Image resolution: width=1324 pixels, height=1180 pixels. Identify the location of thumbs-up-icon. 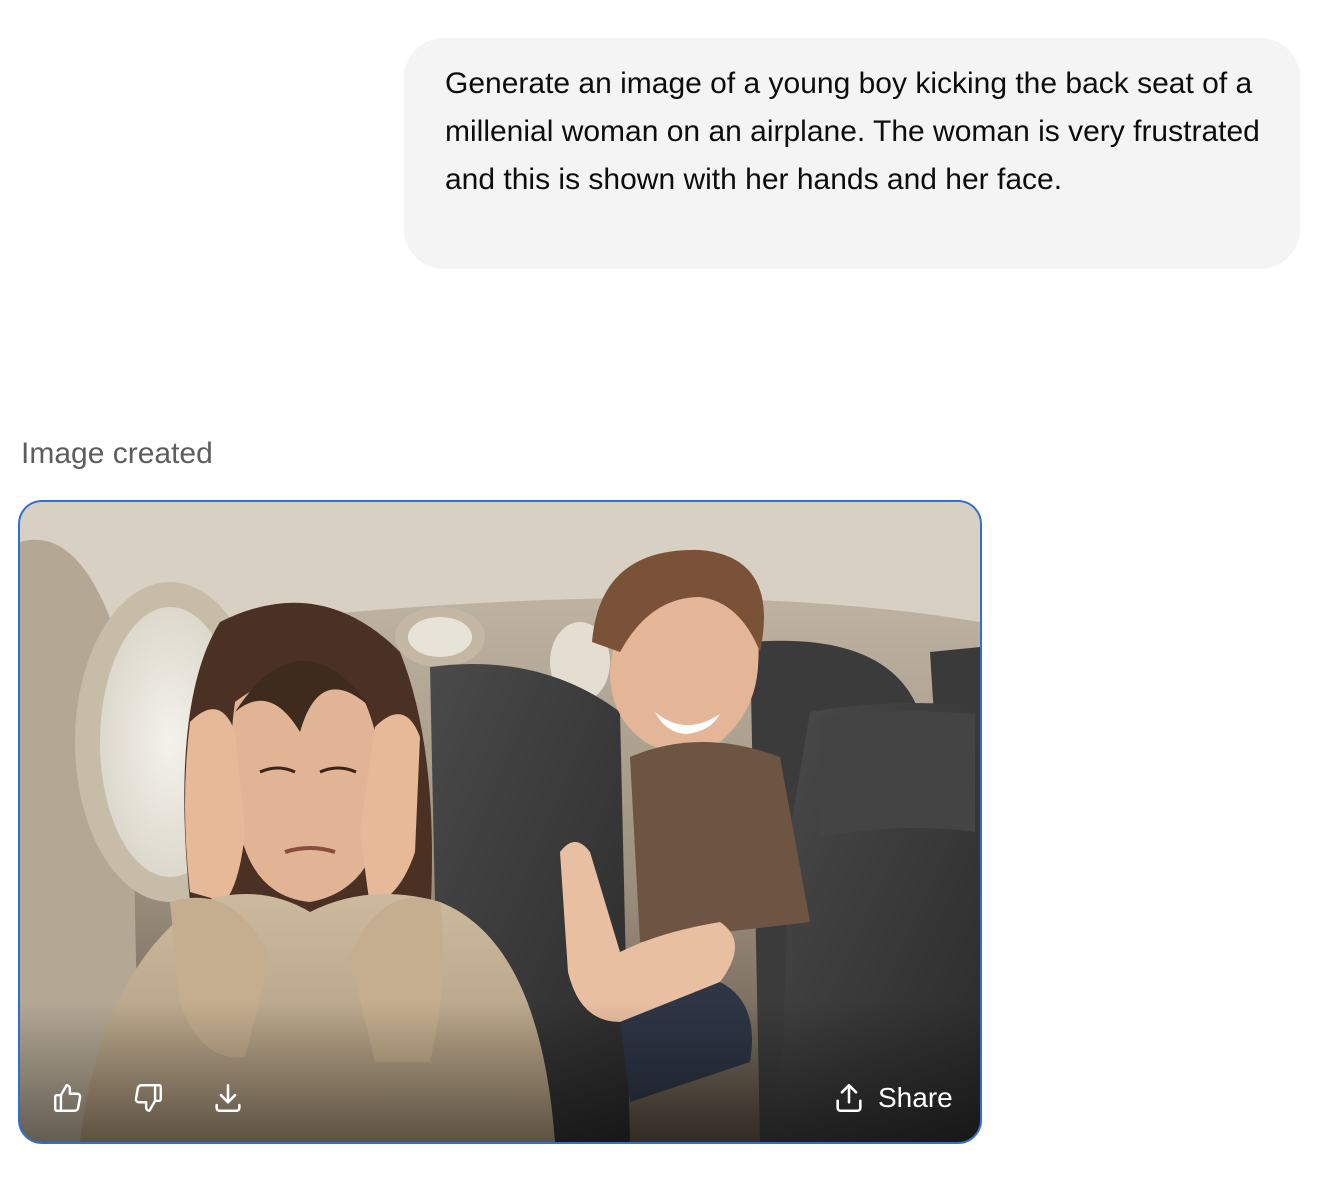
(68, 1098).